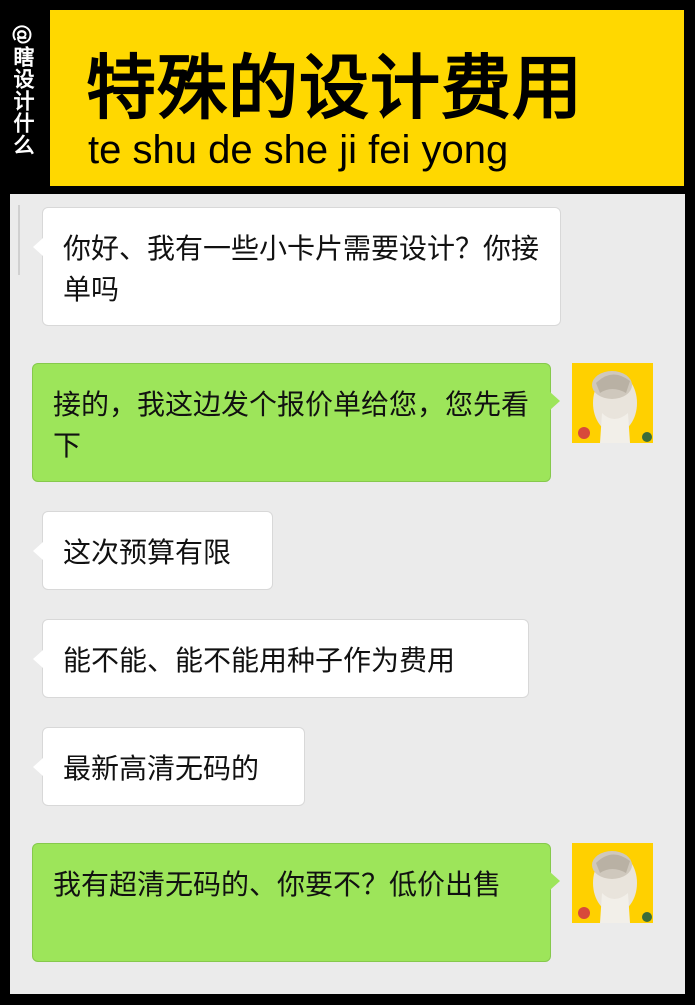  What do you see at coordinates (23, 90) in the screenshot?
I see `author-tag-text: @瞎设计什么` at bounding box center [23, 90].